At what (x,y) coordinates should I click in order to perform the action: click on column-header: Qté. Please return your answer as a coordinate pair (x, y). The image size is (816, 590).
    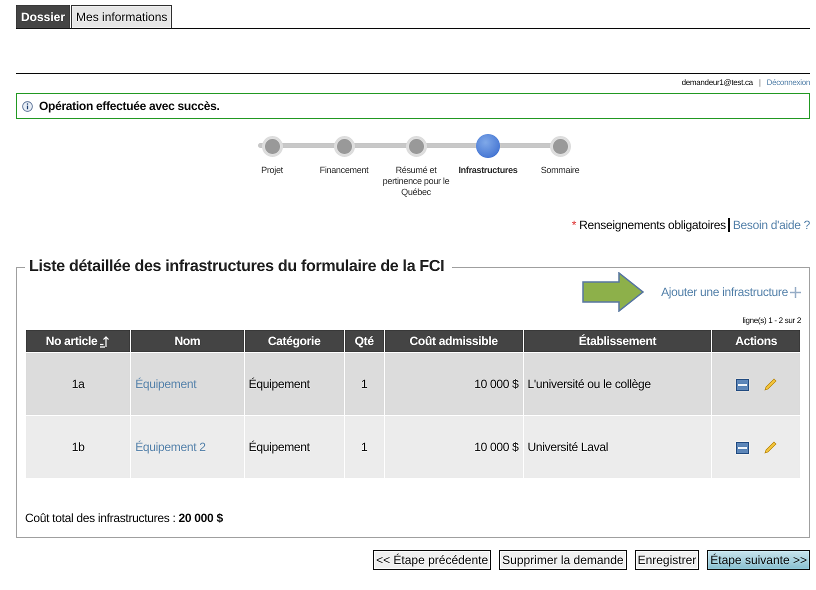
    Looking at the image, I should click on (364, 341).